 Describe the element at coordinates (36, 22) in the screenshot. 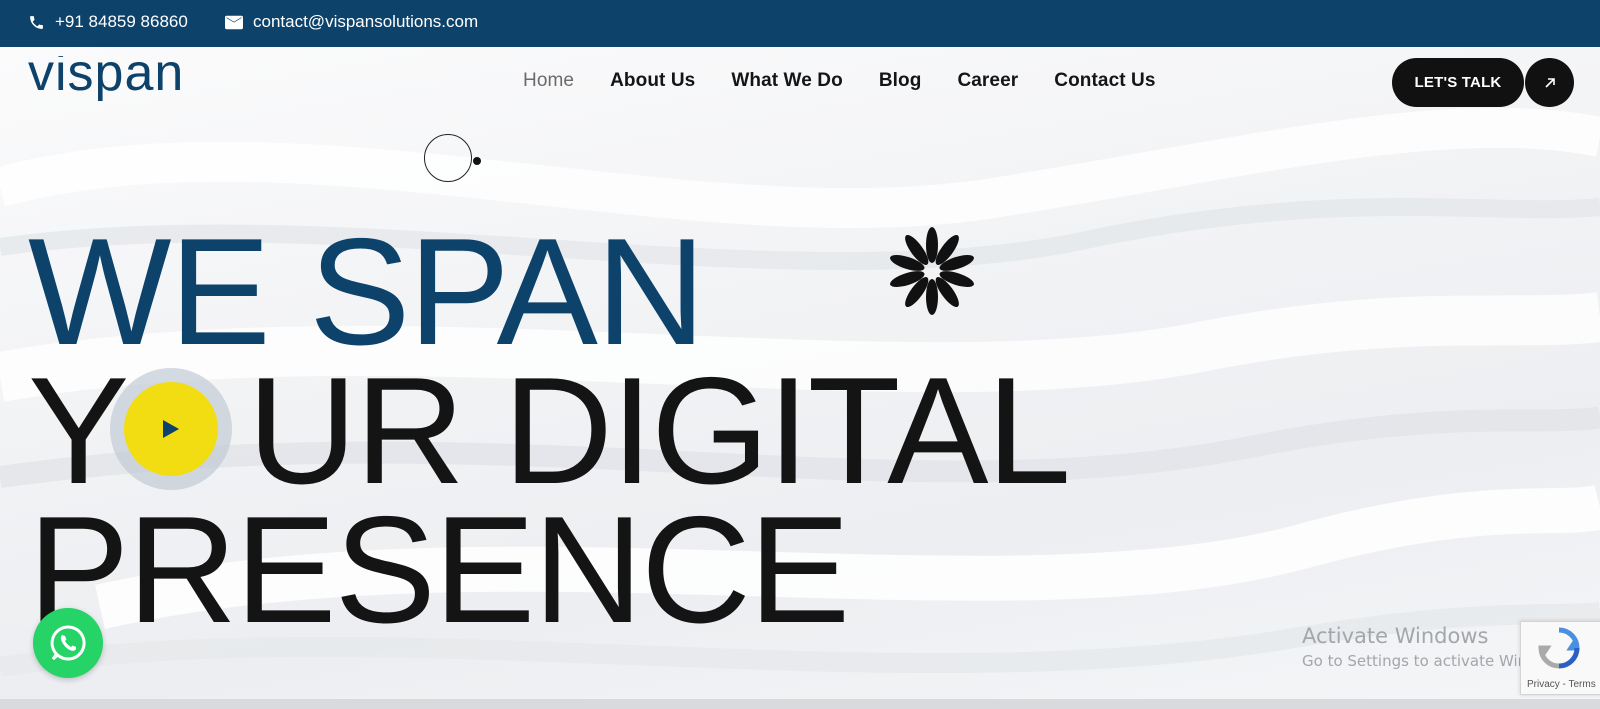

I see `phone-icon` at that location.